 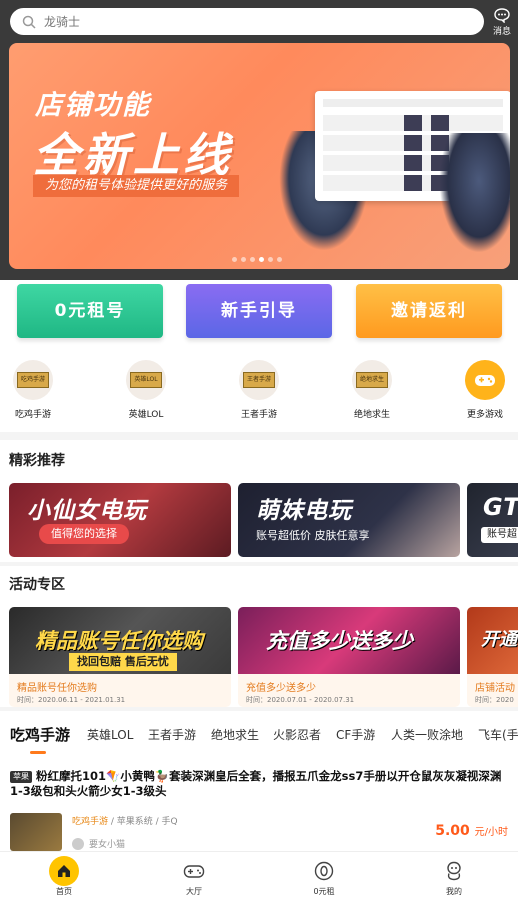 I want to click on game-label: 吃鸡手游, so click(x=32, y=415).